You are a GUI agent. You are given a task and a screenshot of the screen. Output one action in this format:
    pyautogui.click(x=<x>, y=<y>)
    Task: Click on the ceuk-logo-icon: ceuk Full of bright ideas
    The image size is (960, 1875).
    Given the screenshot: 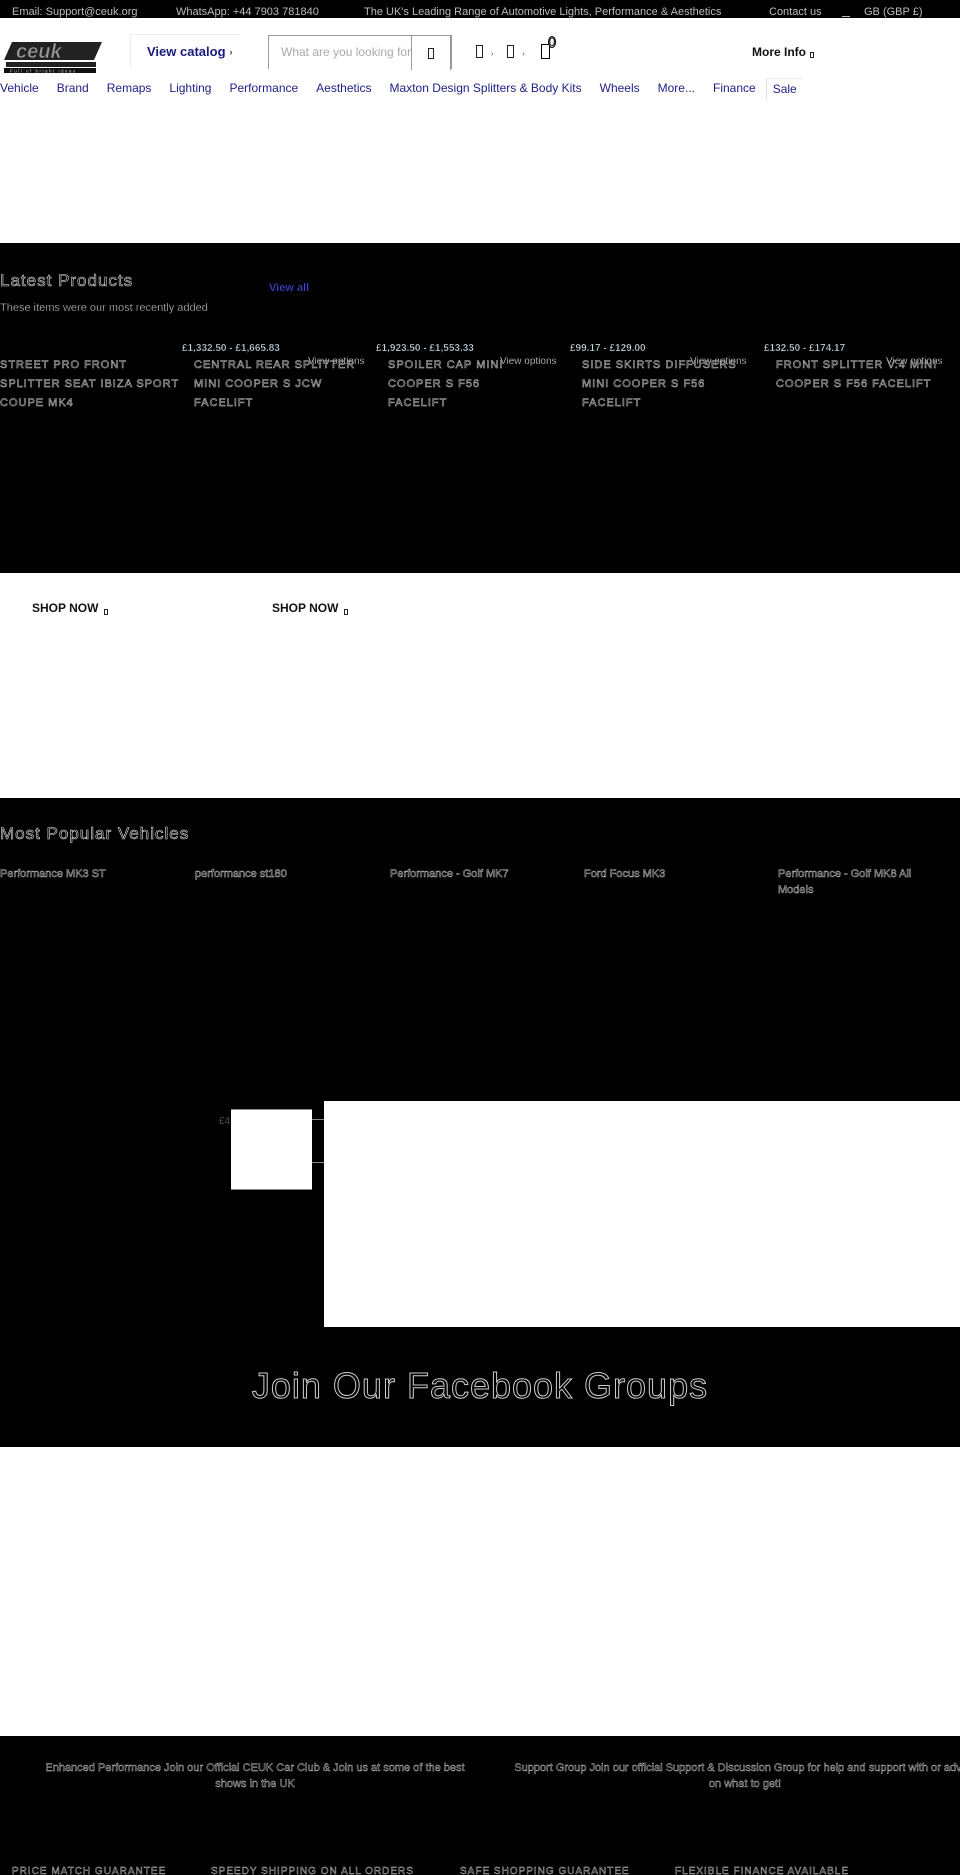 What is the action you would take?
    pyautogui.click(x=53, y=57)
    